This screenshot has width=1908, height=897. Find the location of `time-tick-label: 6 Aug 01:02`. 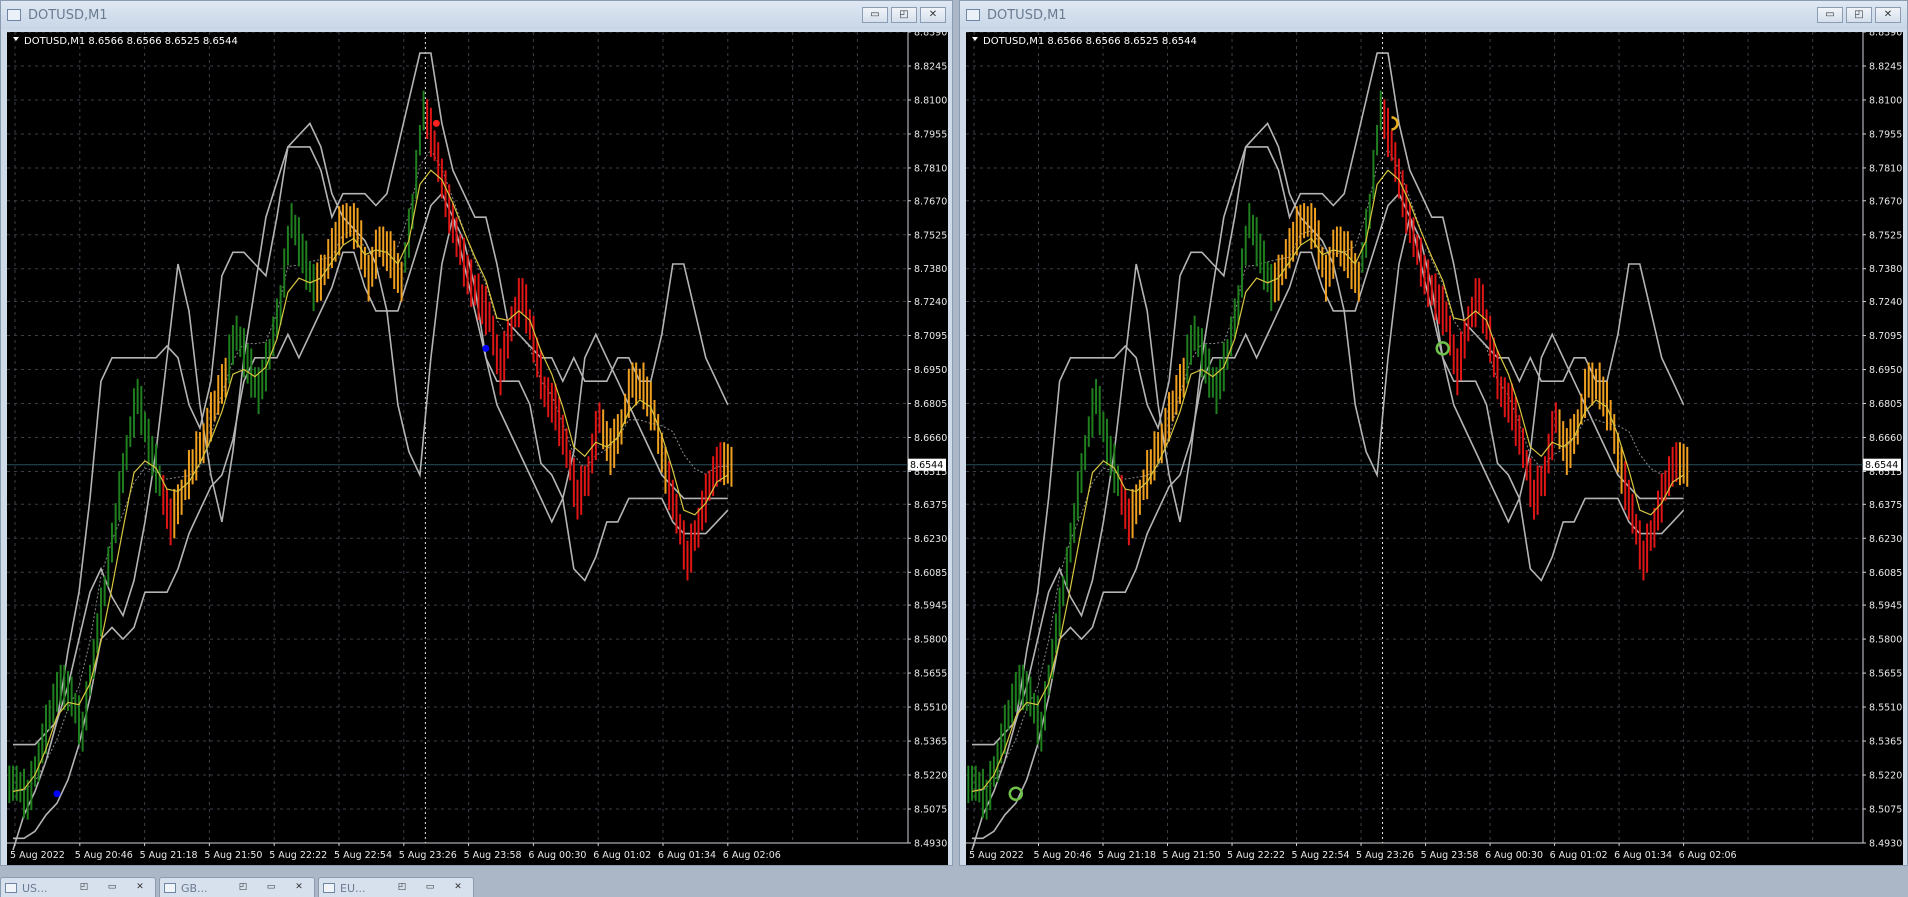

time-tick-label: 6 Aug 01:02 is located at coordinates (622, 855).